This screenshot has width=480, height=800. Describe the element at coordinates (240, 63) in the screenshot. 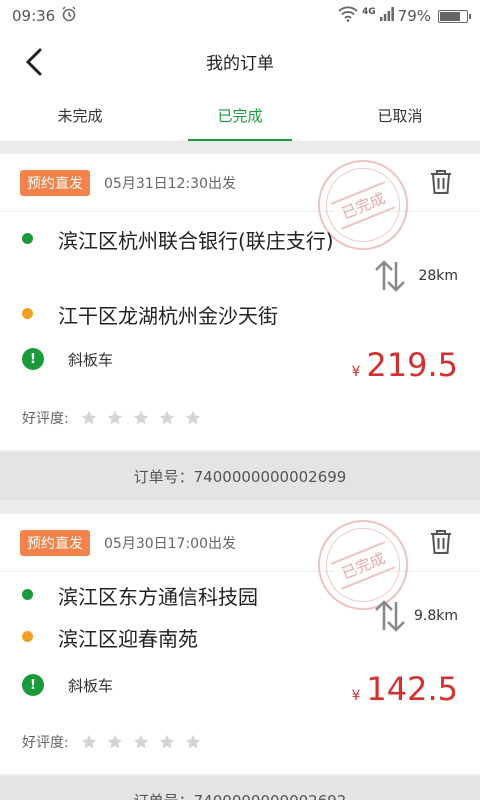

I see `page-title: 我的订单` at that location.